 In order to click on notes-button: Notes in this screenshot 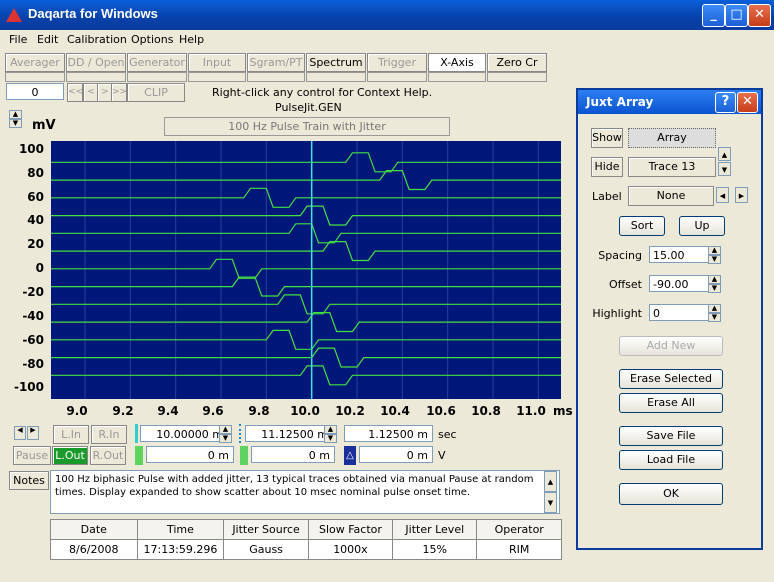, I will do `click(29, 480)`.